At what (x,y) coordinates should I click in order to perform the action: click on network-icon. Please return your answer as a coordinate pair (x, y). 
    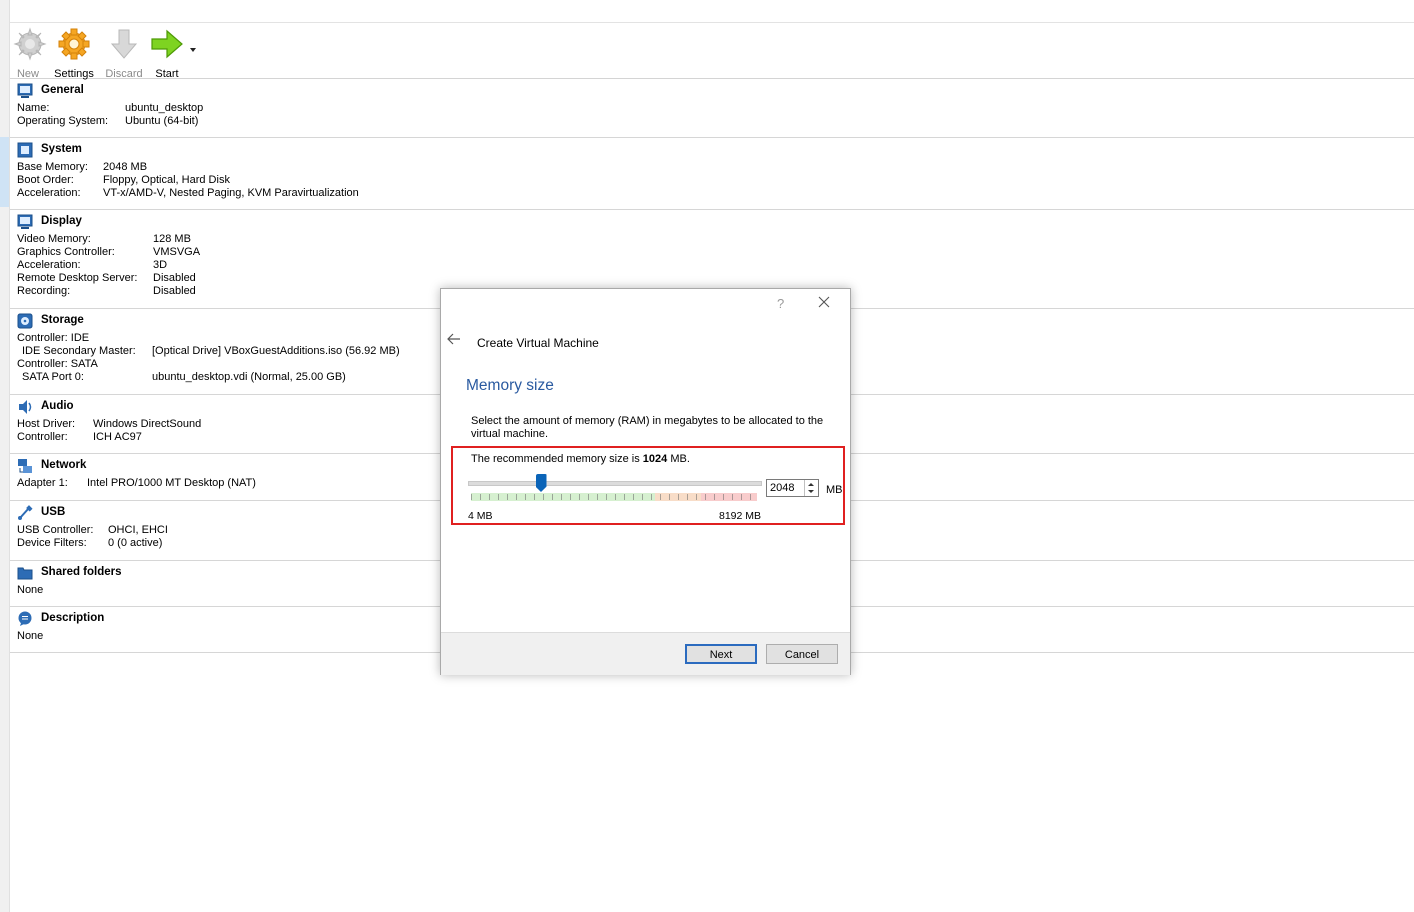
    Looking at the image, I should click on (25, 466).